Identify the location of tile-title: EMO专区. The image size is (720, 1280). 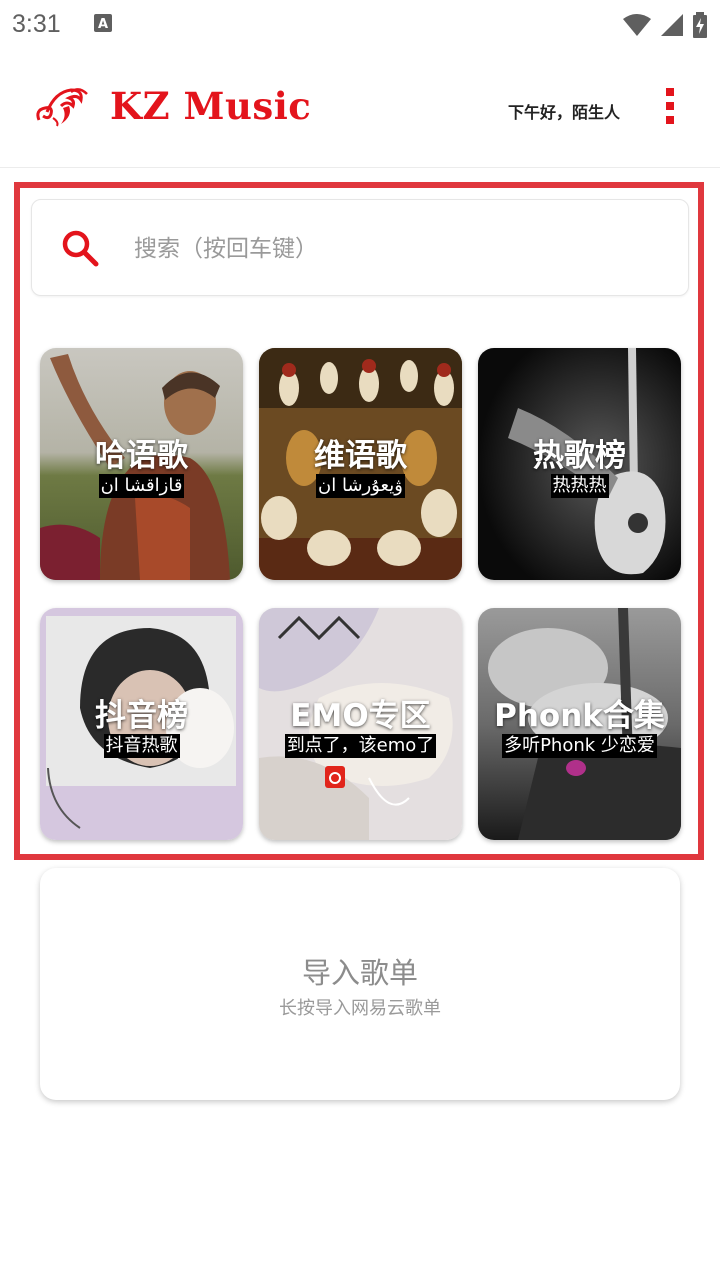
(360, 716).